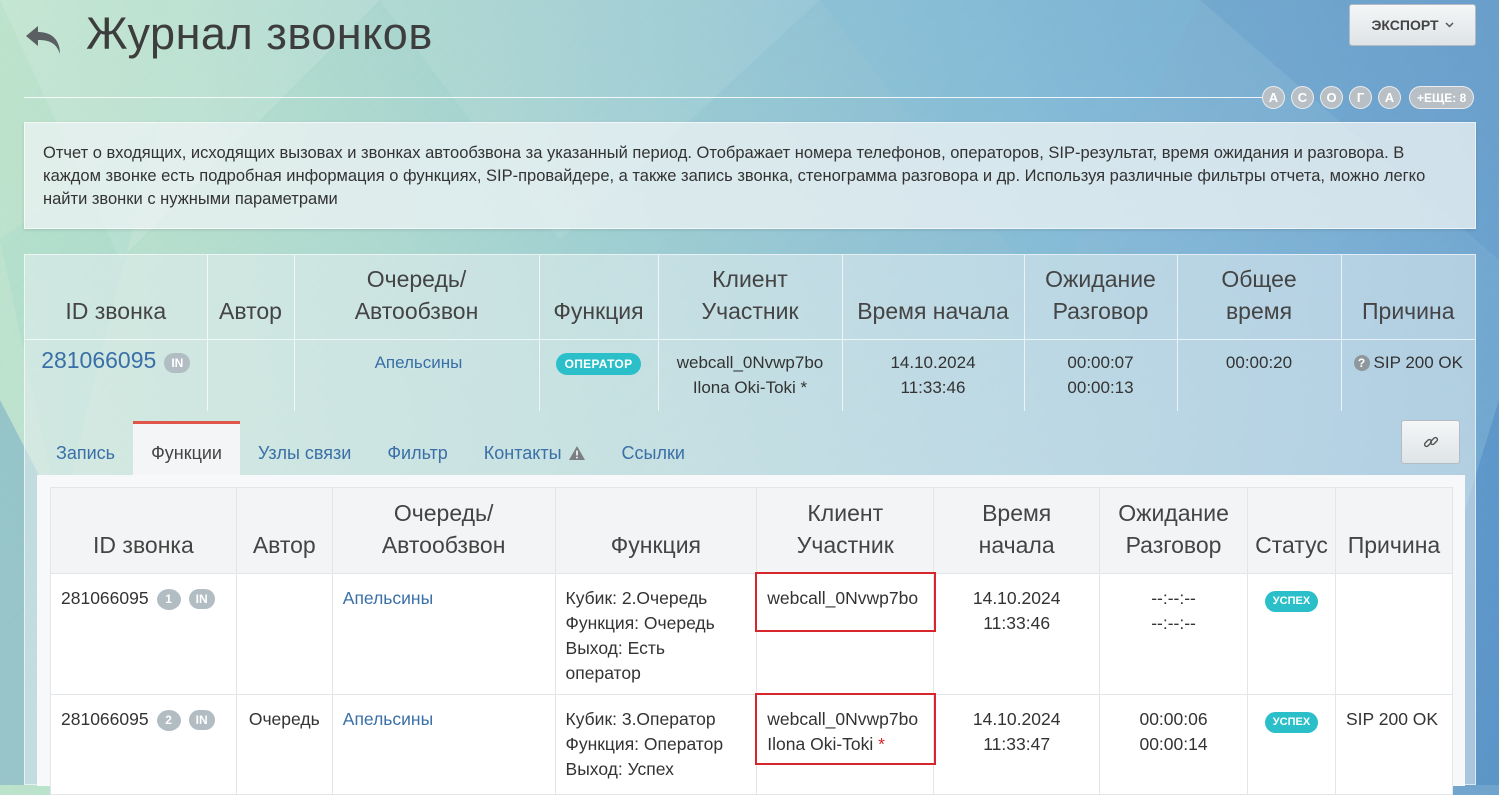 The width and height of the screenshot is (1499, 795). Describe the element at coordinates (168, 720) in the screenshot. I see `step-badge: 2` at that location.